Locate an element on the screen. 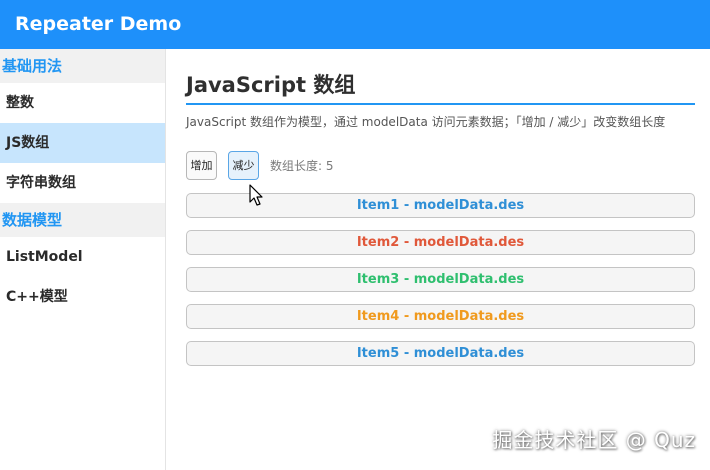 Image resolution: width=710 pixels, height=470 pixels. remove-button: 减少 is located at coordinates (243, 165).